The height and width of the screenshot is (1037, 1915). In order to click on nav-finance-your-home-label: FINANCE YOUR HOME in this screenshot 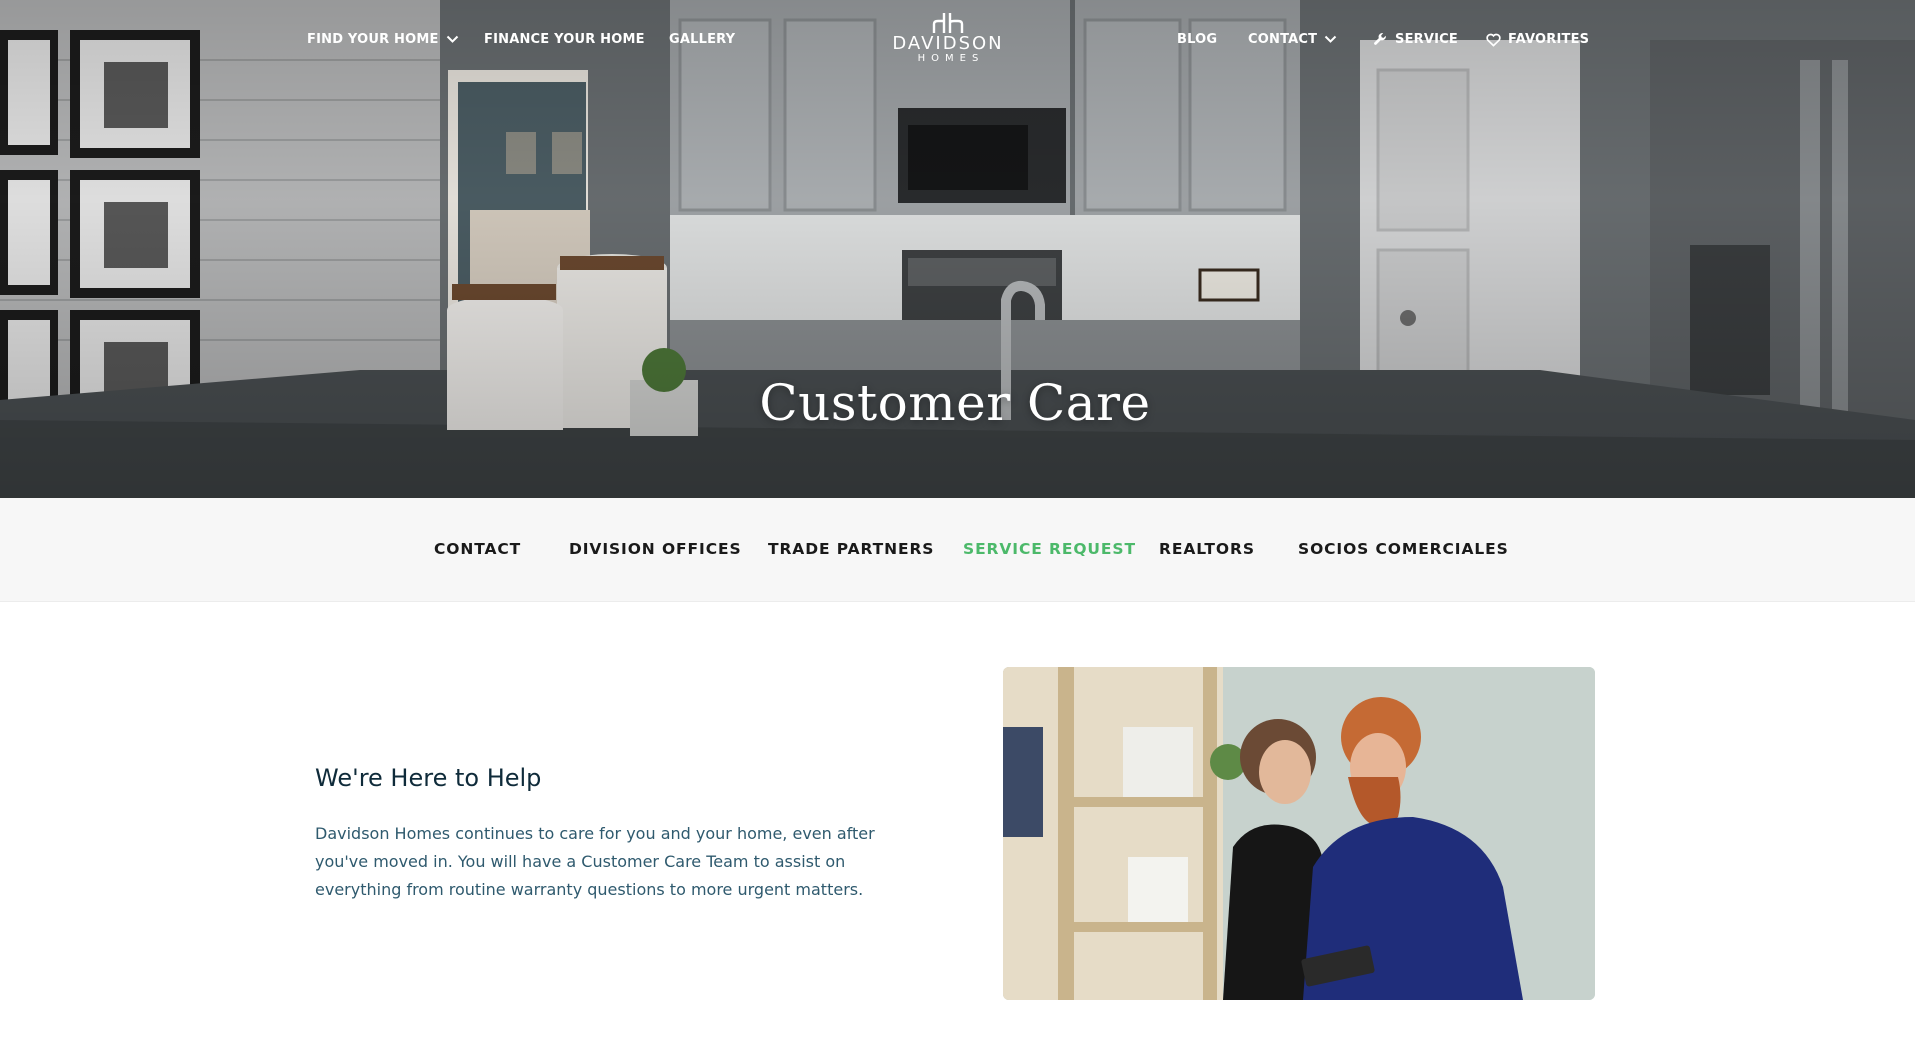, I will do `click(564, 39)`.